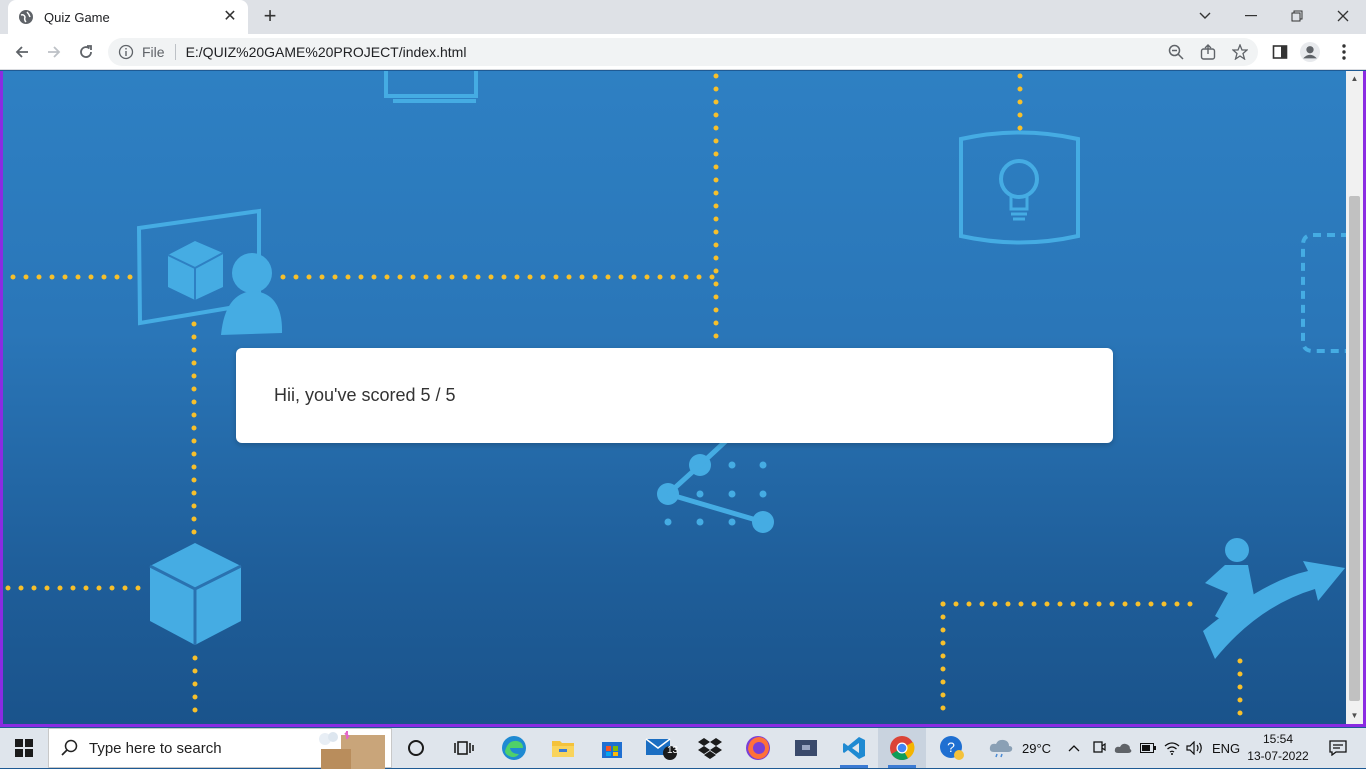  I want to click on edge-browser-icon, so click(514, 748).